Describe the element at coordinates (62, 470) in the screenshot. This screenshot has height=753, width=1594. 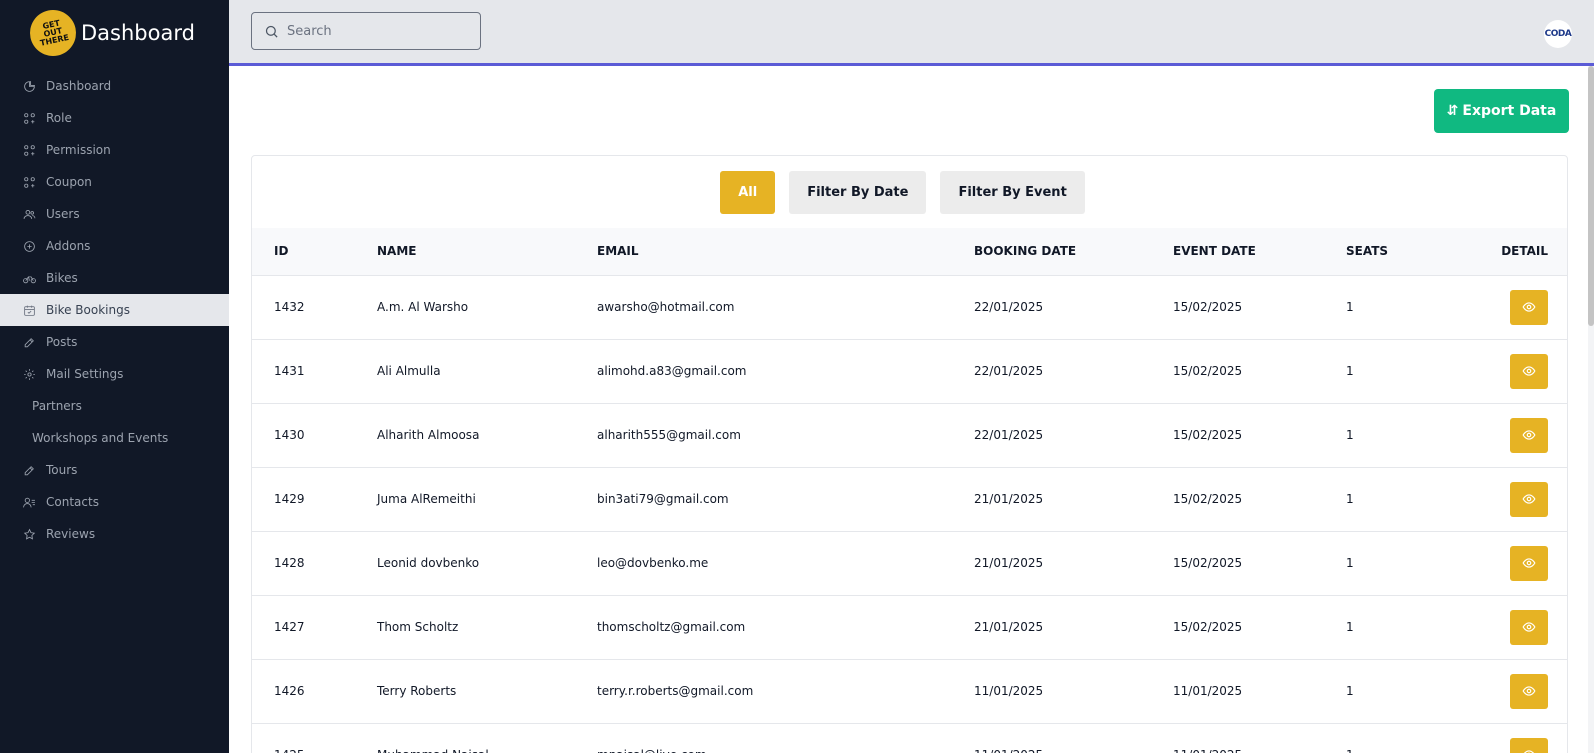
I see `sidebar-item-label: Tours` at that location.